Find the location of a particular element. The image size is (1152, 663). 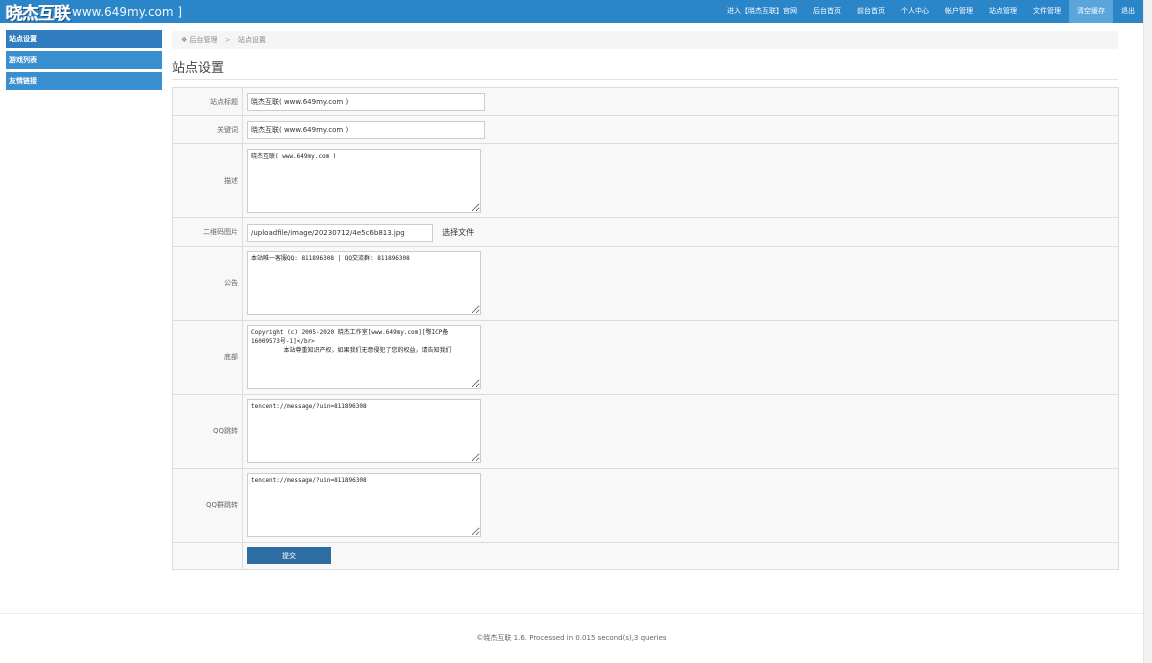

sidebar-item-game-list: 游戏列表 is located at coordinates (84, 60).